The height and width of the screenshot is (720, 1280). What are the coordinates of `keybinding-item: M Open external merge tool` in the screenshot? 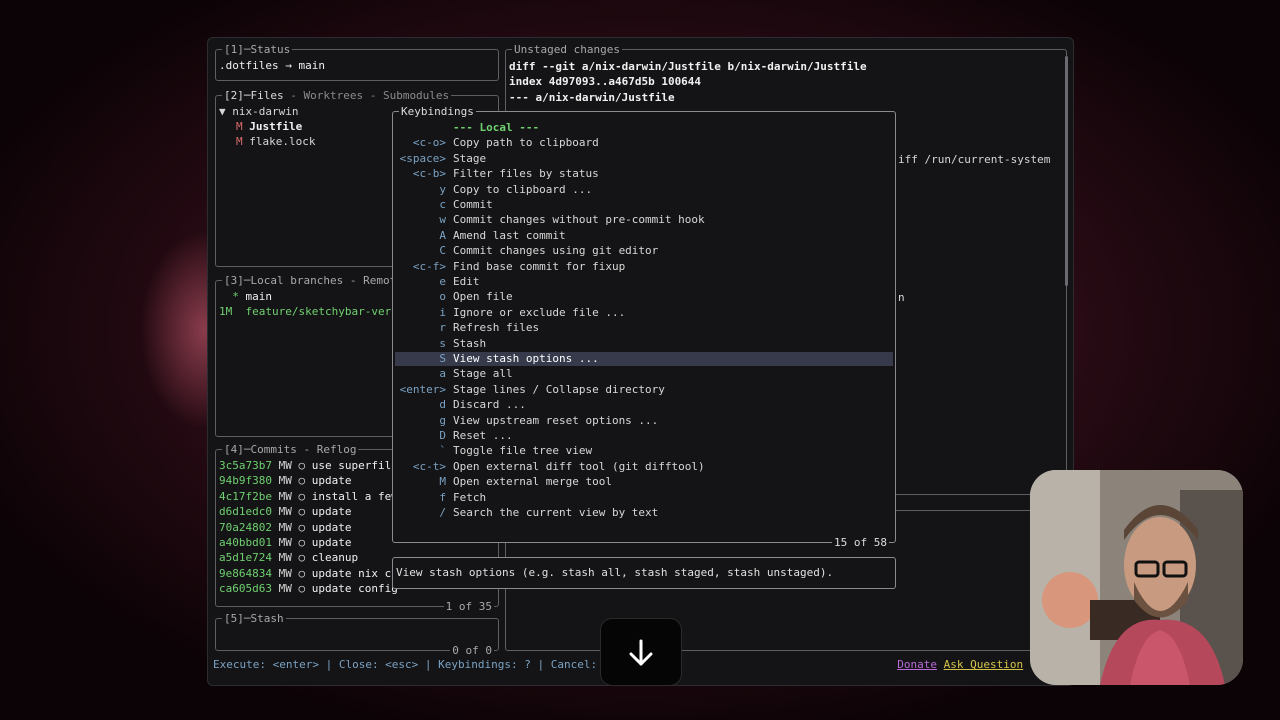 It's located at (644, 482).